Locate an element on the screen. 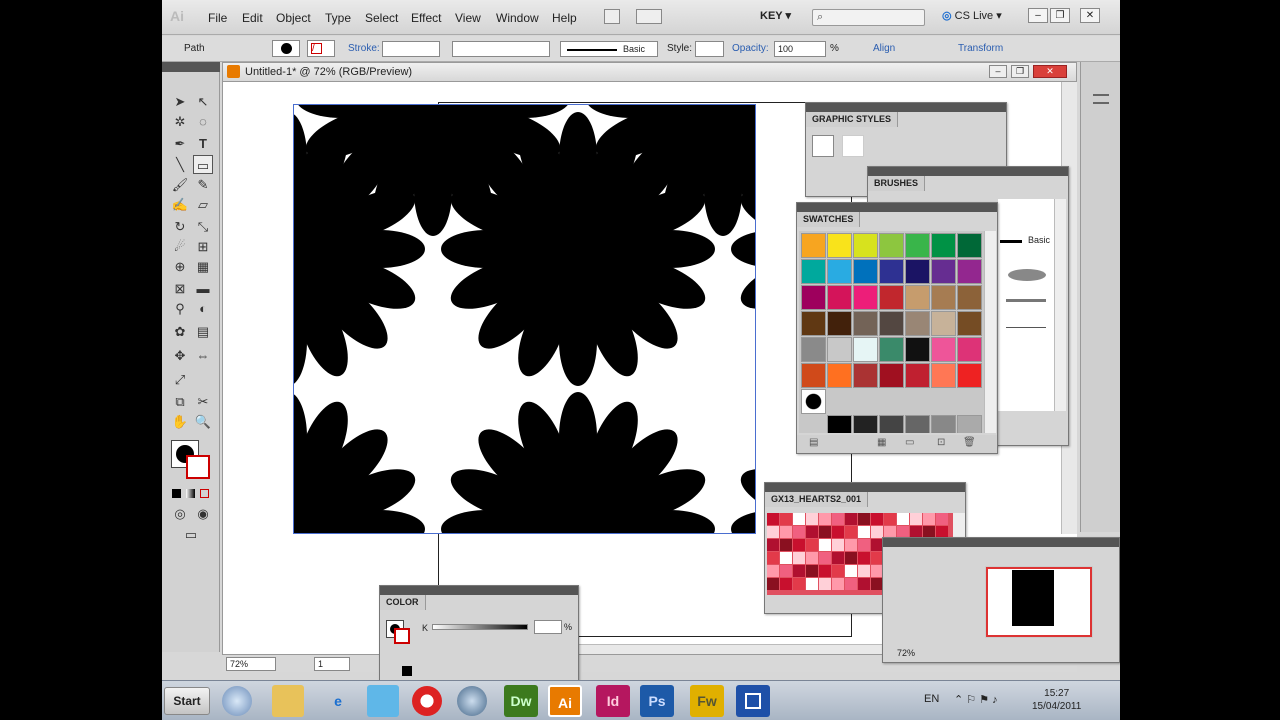 The width and height of the screenshot is (1280, 720). acrobat-icon is located at coordinates (427, 701).